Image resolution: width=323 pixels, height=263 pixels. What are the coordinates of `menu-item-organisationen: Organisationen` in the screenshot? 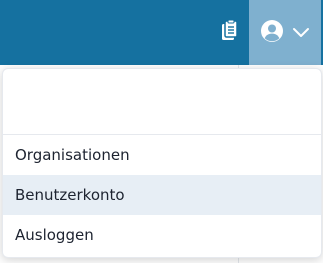 It's located at (162, 155).